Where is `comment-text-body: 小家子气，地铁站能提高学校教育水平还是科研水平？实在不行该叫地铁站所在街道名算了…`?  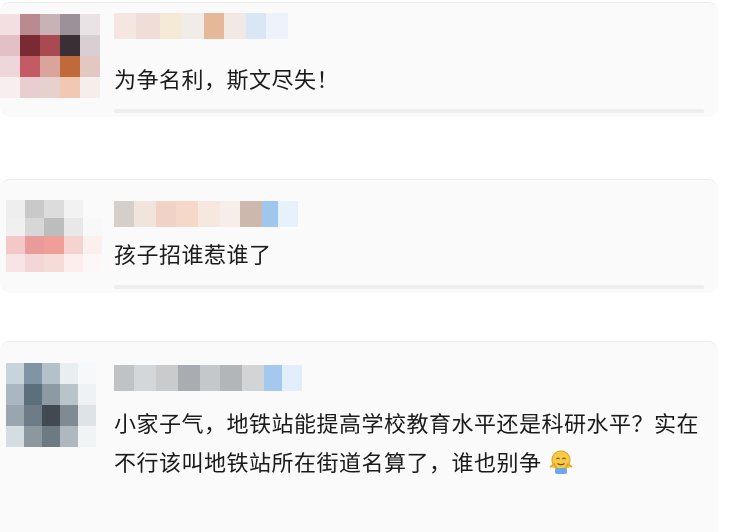 comment-text-body: 小家子气，地铁站能提高学校教育水平还是科研水平？实在不行该叫地铁站所在街道名算了… is located at coordinates (407, 445).